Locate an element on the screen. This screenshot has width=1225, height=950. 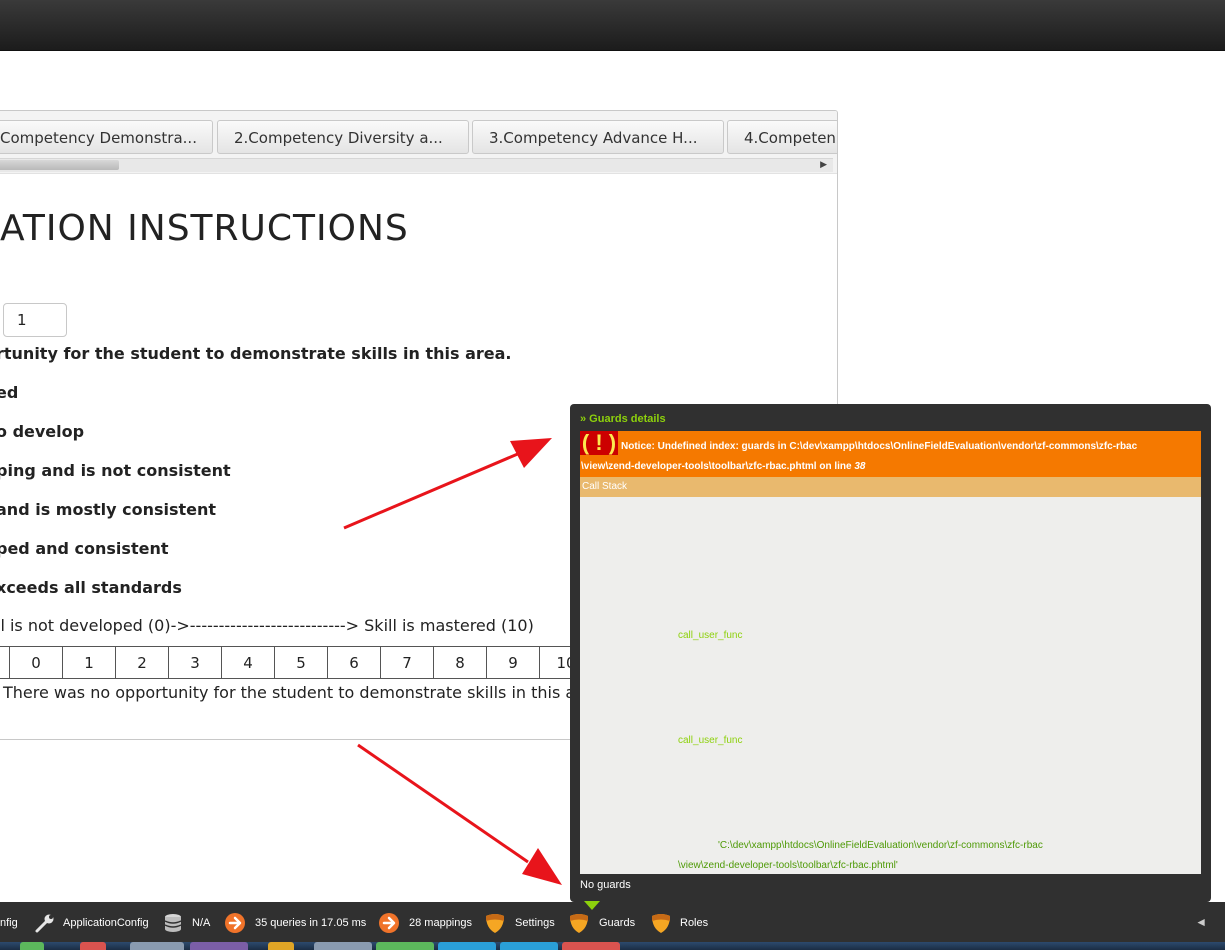
page-title: ATION INSTRUCTIONS is located at coordinates (204, 228).